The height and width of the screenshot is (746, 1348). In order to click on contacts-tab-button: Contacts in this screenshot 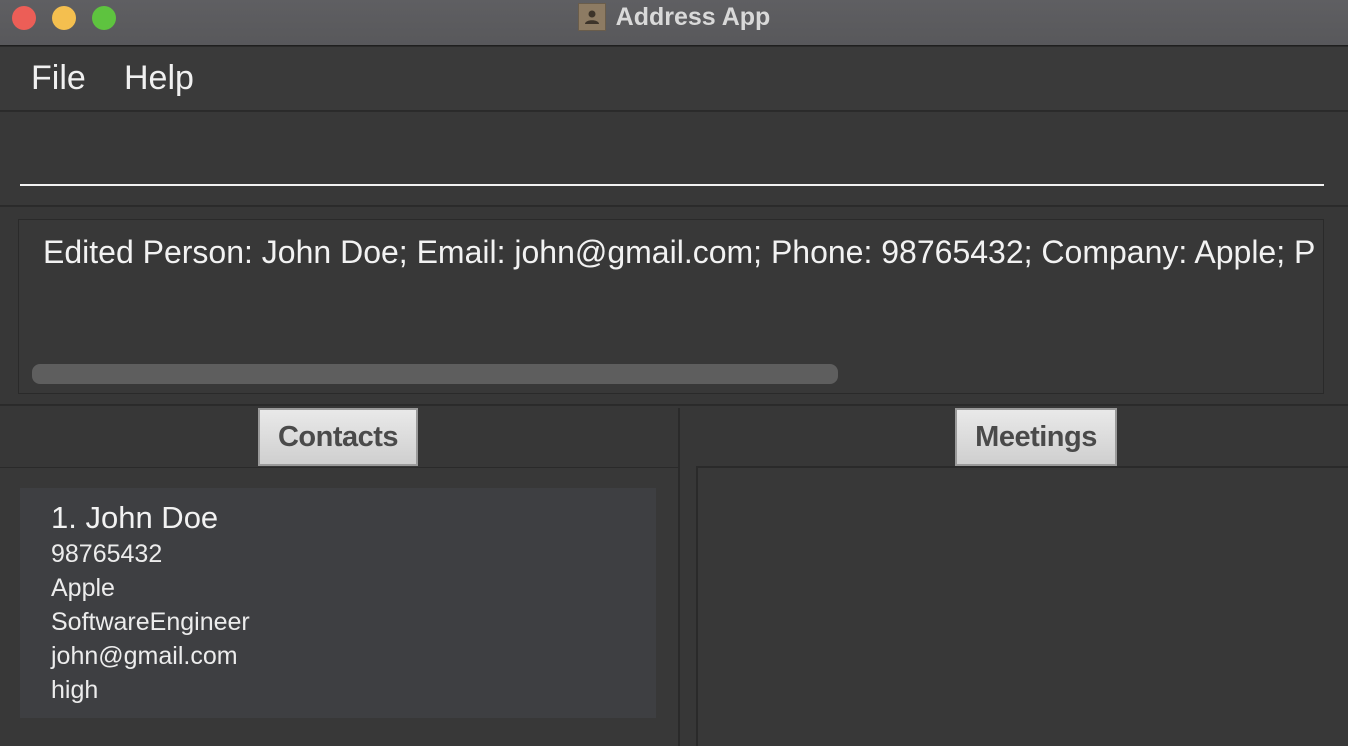, I will do `click(338, 437)`.